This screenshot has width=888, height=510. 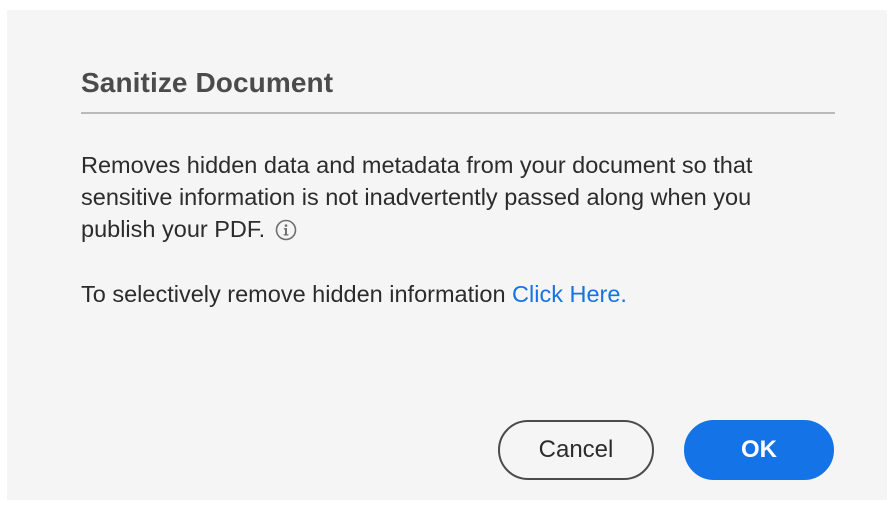 I want to click on cancel-button: Cancel, so click(x=576, y=450).